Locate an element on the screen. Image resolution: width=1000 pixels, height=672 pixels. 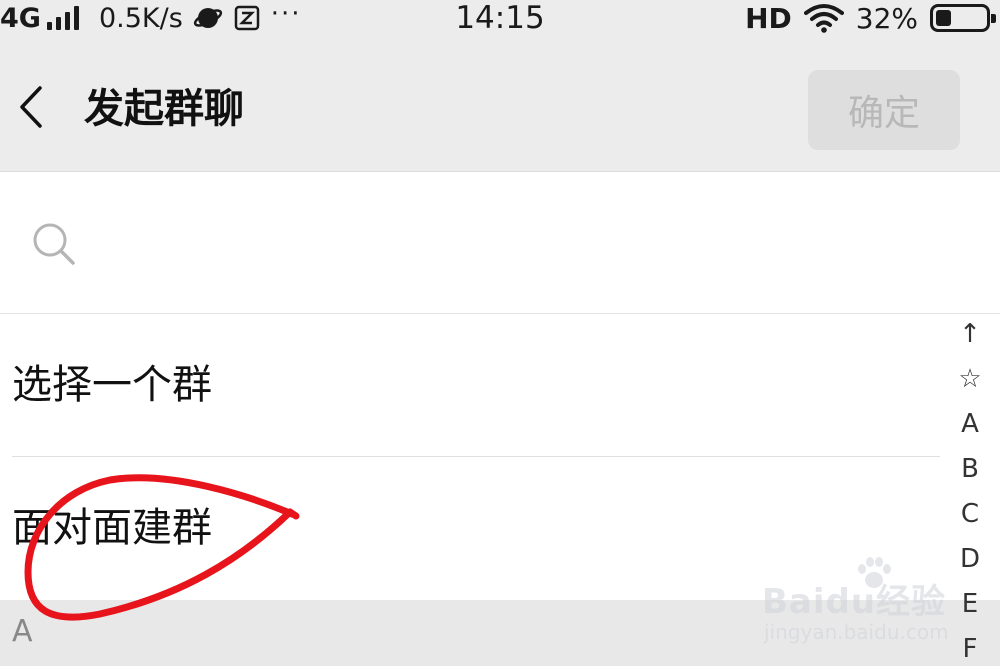
wifi-icon is located at coordinates (823, 18).